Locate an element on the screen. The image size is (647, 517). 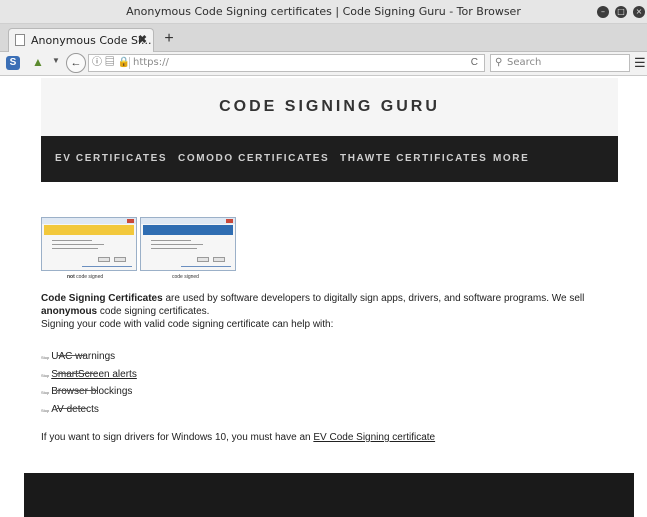
info-icon: ⓘ ▤ 🔒 is located at coordinates (111, 63).